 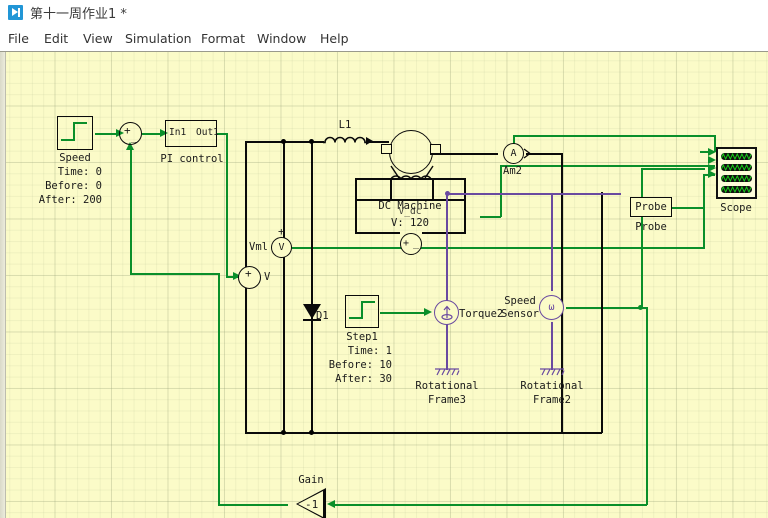 What do you see at coordinates (481, 314) in the screenshot?
I see `label-torque-source-name: Torque2` at bounding box center [481, 314].